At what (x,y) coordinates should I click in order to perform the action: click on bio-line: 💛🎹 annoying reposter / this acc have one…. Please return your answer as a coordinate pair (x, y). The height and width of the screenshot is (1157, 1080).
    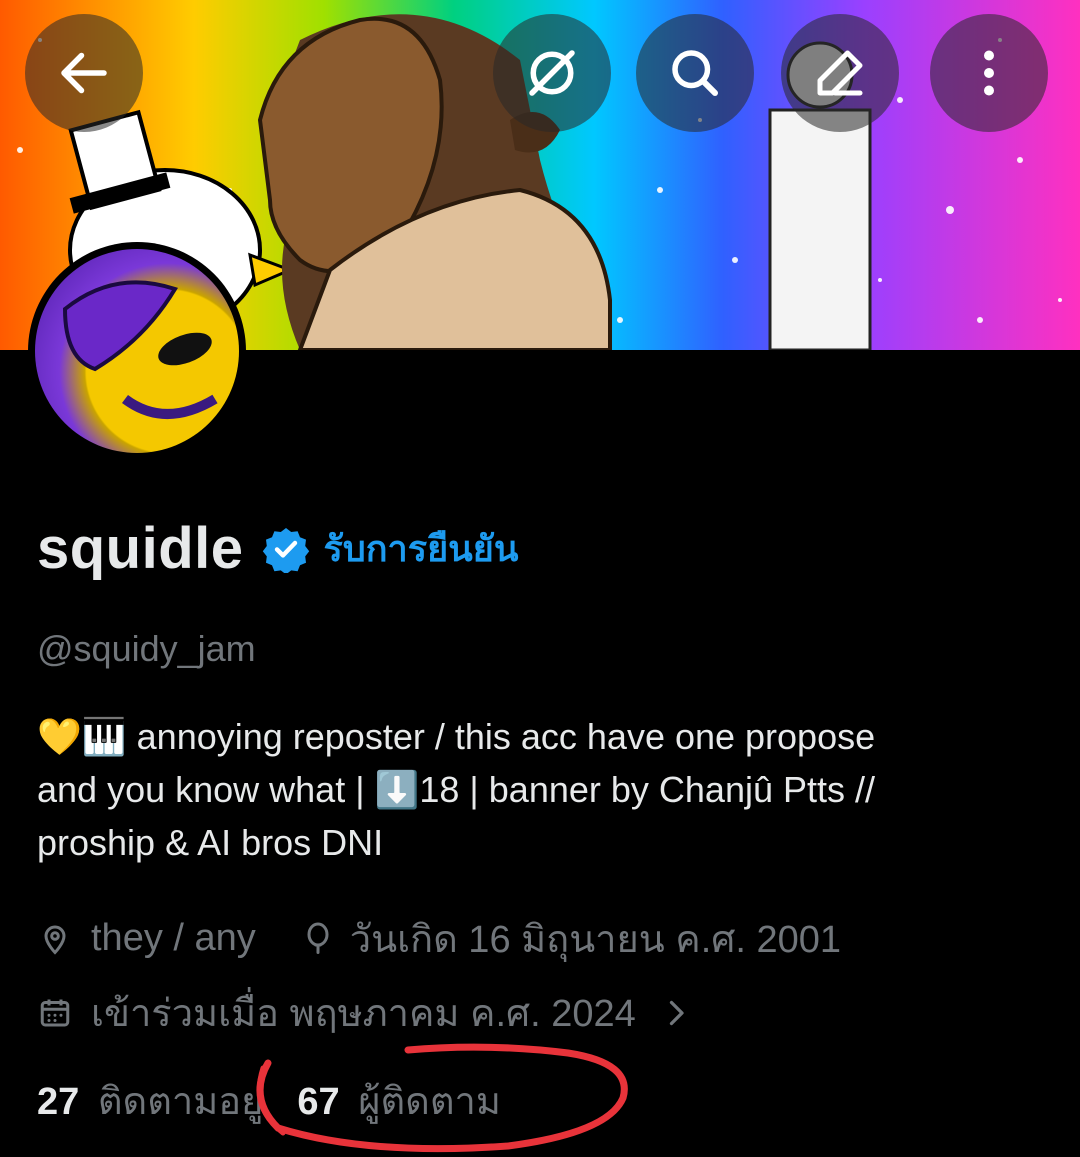
    Looking at the image, I should click on (456, 736).